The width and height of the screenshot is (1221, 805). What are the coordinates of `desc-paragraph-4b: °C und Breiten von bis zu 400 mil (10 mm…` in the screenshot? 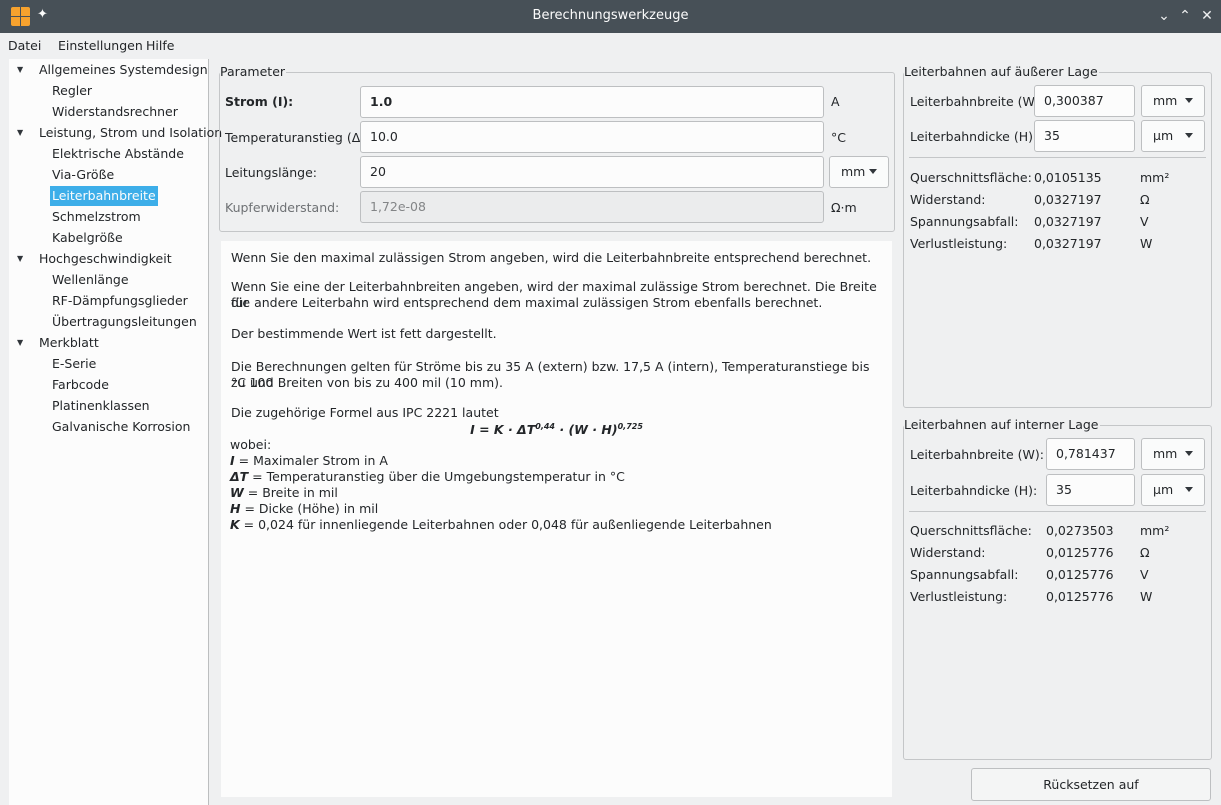 It's located at (367, 382).